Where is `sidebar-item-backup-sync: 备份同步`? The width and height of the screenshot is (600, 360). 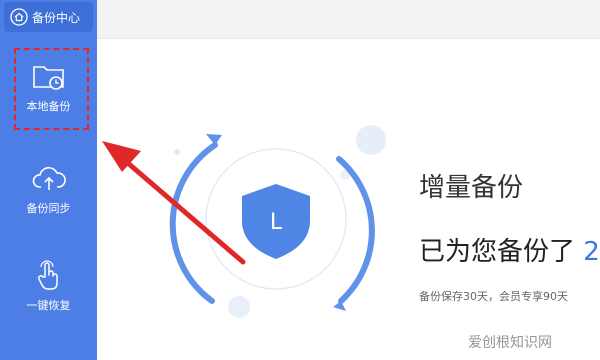 sidebar-item-backup-sync: 备份同步 is located at coordinates (48, 190).